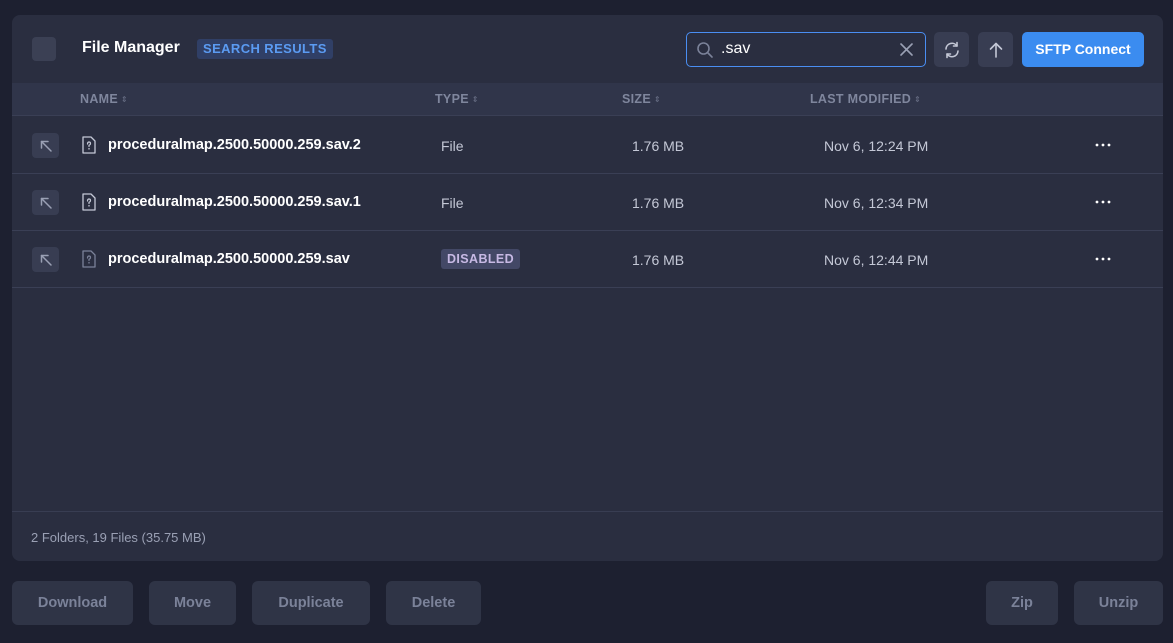 This screenshot has width=1173, height=643. I want to click on zip-button: Zip, so click(1022, 603).